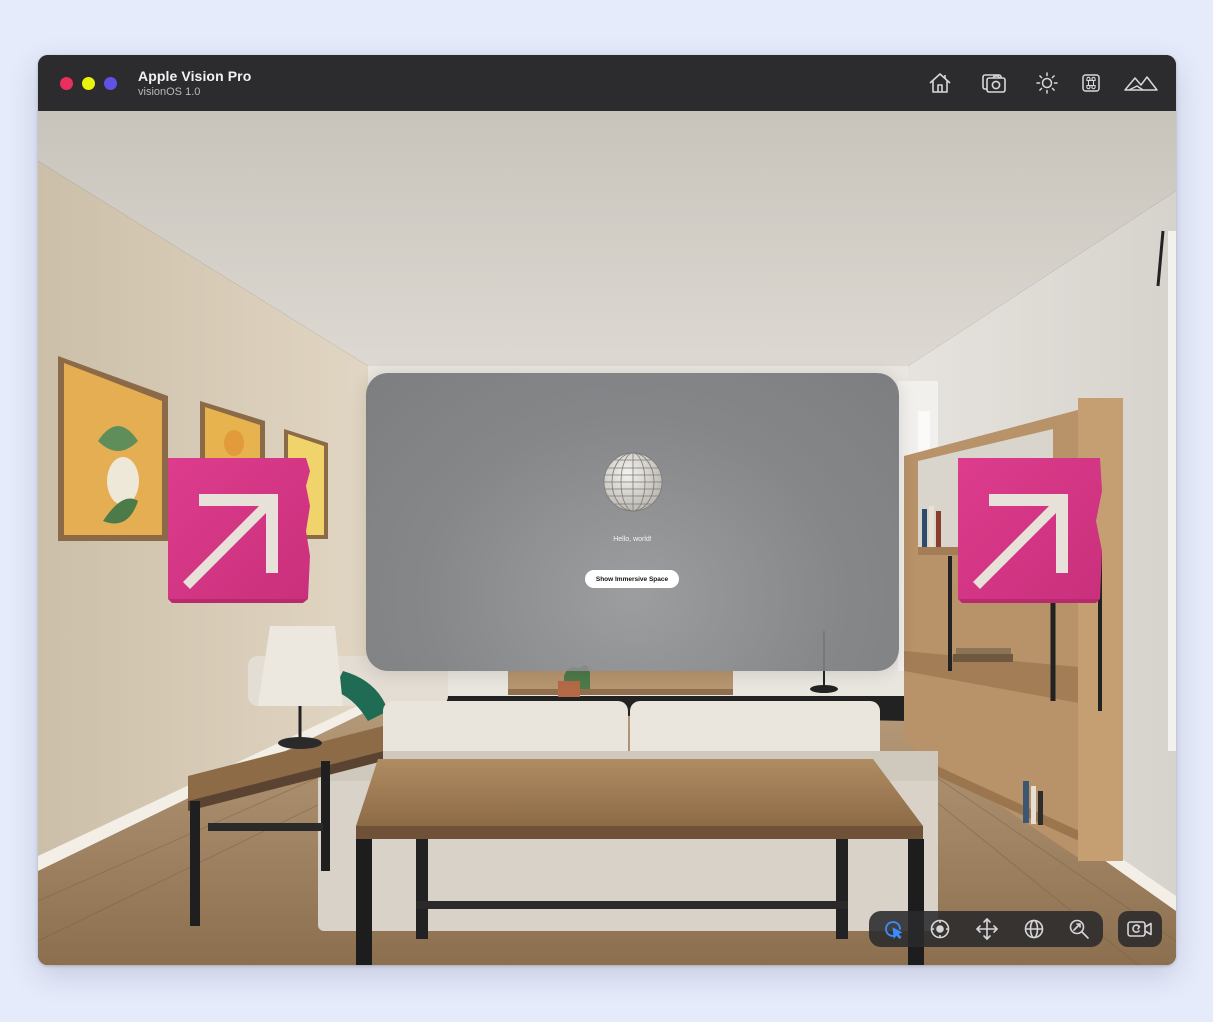 This screenshot has width=1213, height=1022. Describe the element at coordinates (994, 83) in the screenshot. I see `screenshot-camera-icon` at that location.